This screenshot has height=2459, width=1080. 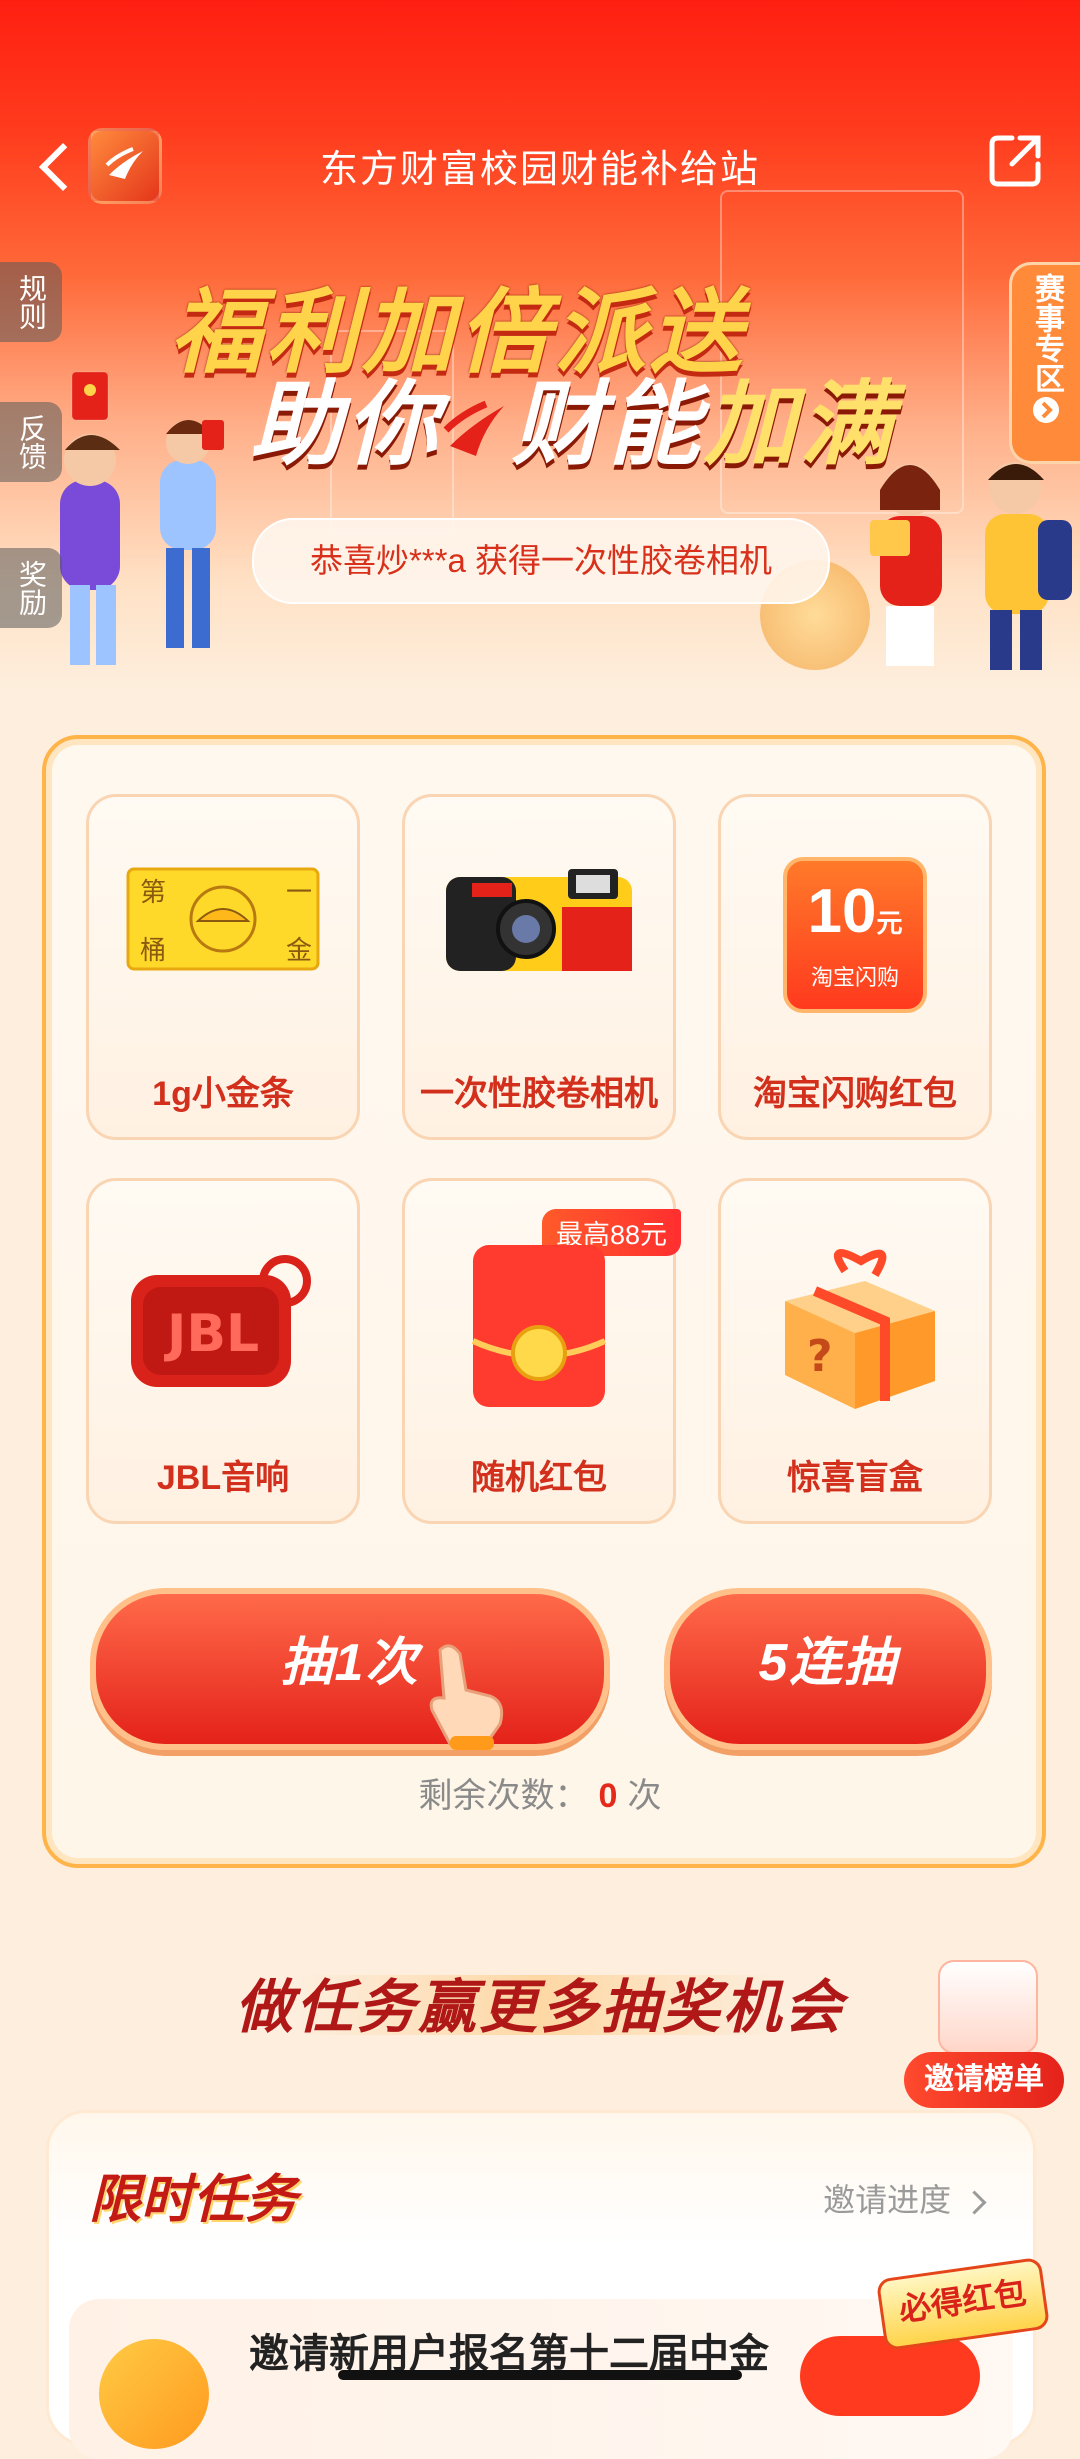 I want to click on prize-label: JBL音响, so click(x=223, y=1478).